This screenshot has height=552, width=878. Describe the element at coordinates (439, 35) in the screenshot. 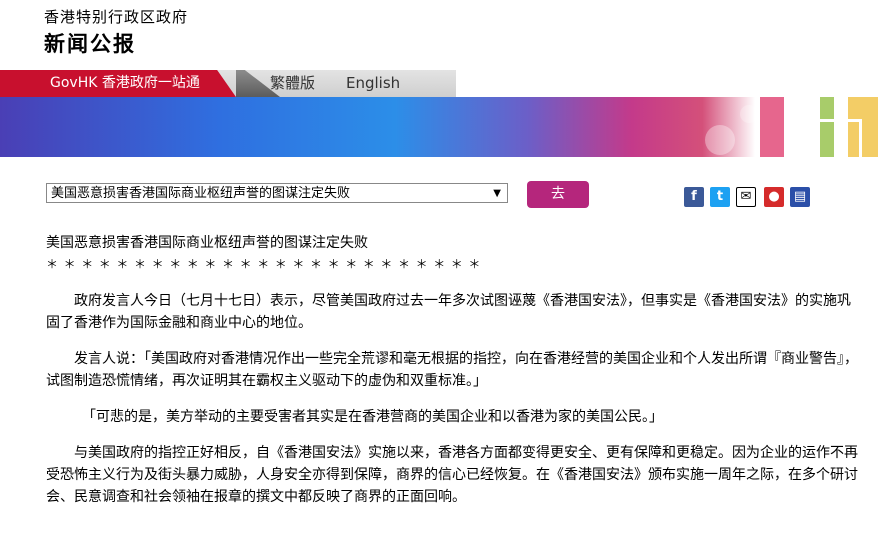

I see `page-header: 香港特别行政区政府 新闻公报` at that location.